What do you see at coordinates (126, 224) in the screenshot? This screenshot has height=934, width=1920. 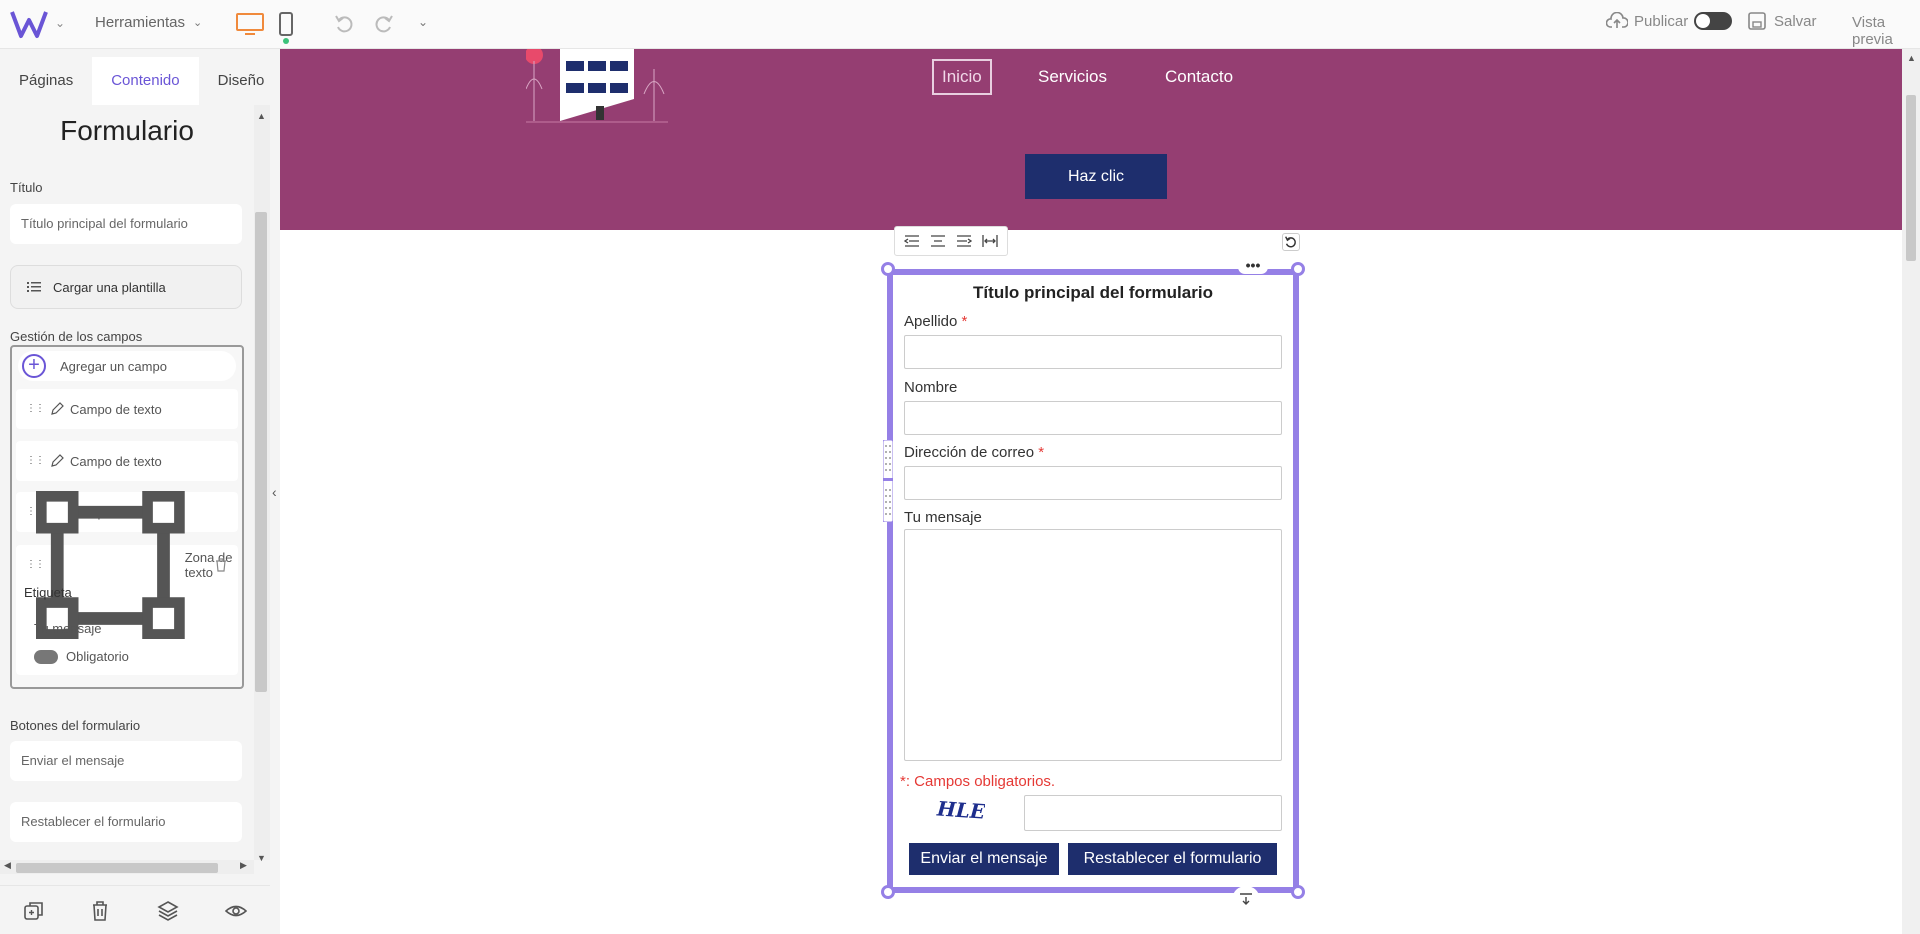 I see `title-input: Título principal del formulario` at bounding box center [126, 224].